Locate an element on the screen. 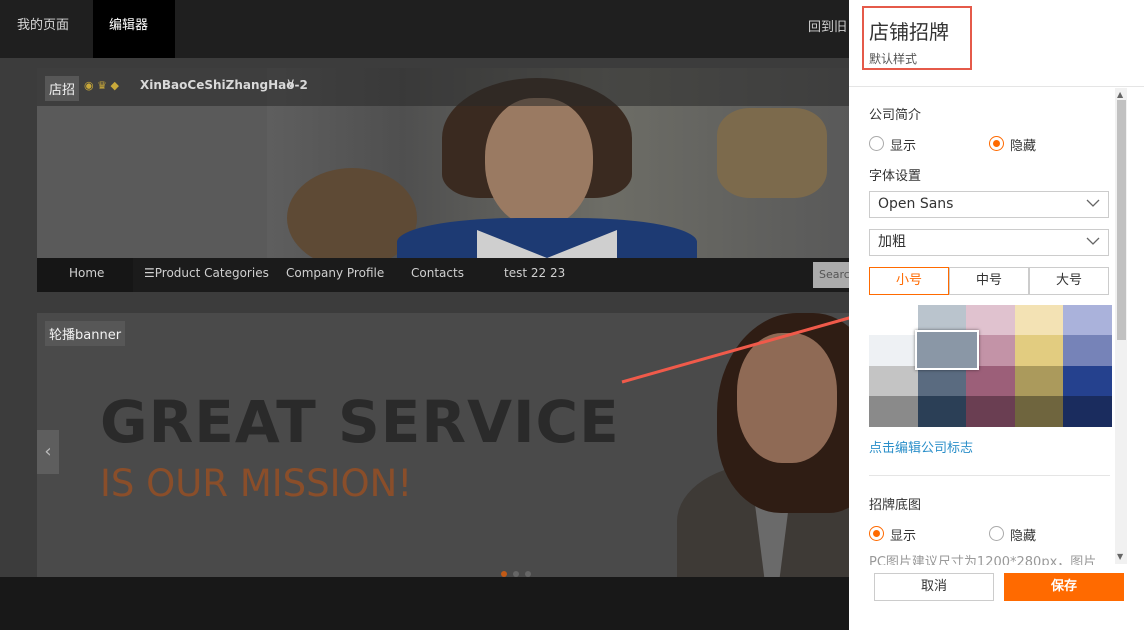 This screenshot has height=630, width=1144. sign-background-label: 招牌底图 is located at coordinates (895, 505).